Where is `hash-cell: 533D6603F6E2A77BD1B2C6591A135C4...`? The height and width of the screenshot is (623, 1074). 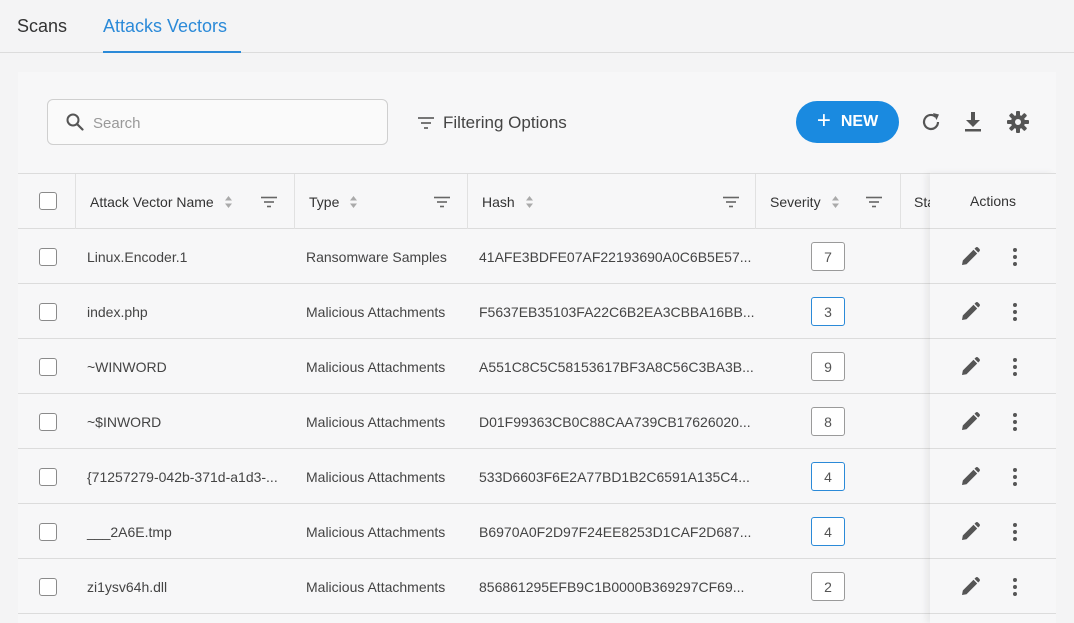
hash-cell: 533D6603F6E2A77BD1B2C6591A135C4... is located at coordinates (614, 476).